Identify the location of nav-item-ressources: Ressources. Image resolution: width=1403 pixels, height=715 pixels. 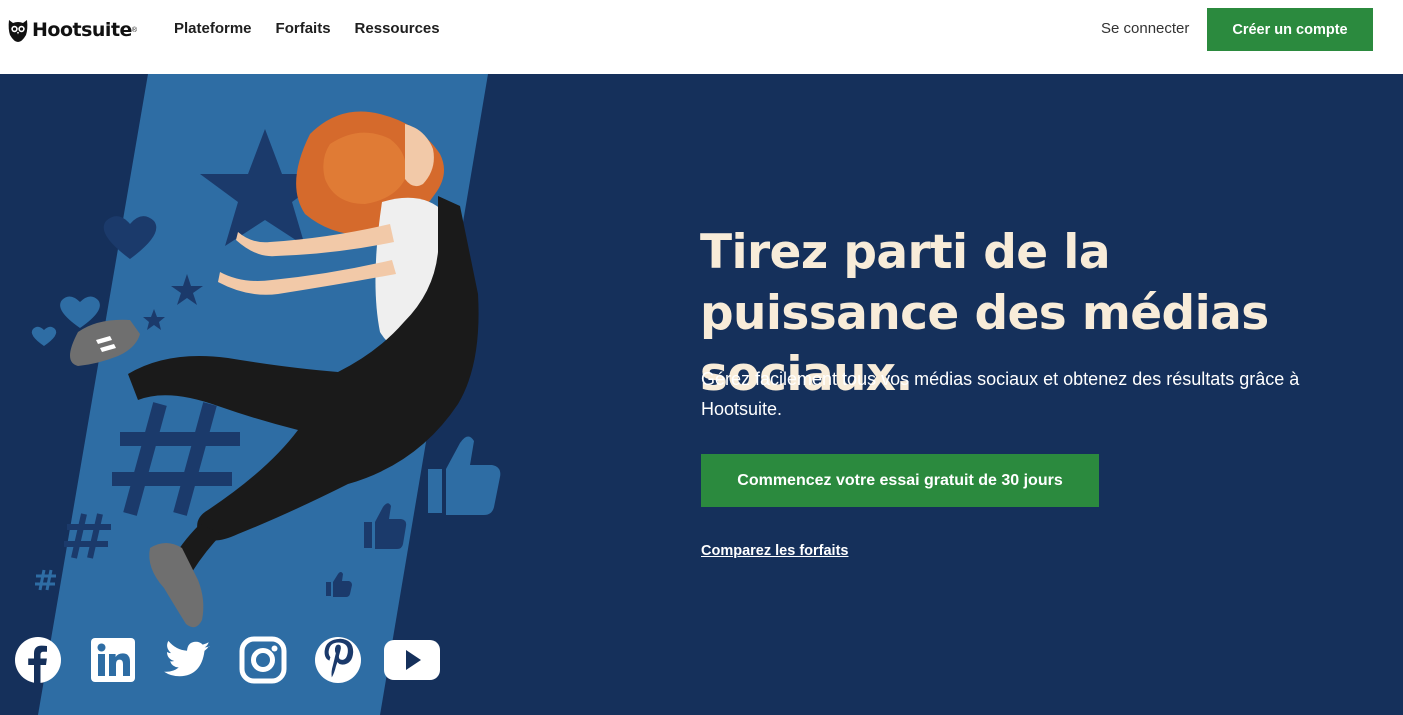
(397, 29).